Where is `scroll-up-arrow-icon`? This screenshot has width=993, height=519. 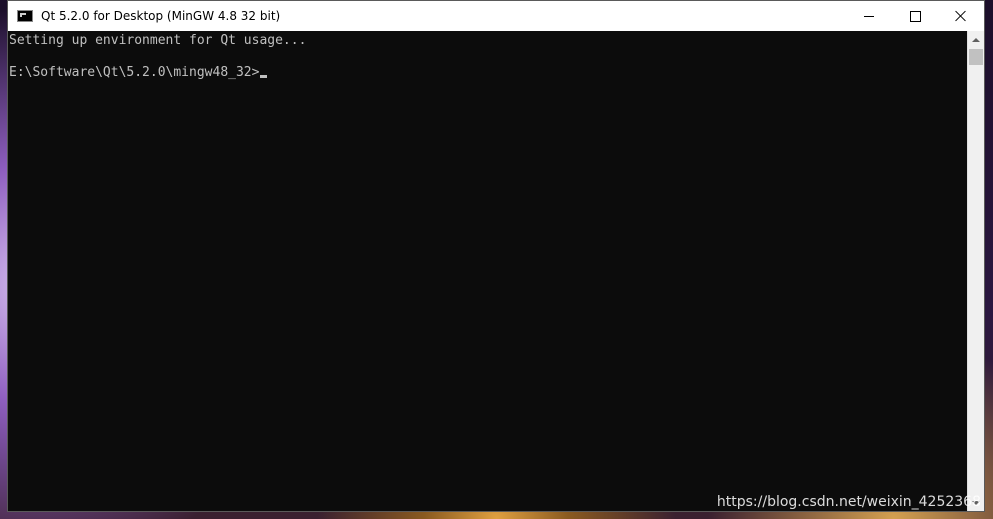 scroll-up-arrow-icon is located at coordinates (976, 39).